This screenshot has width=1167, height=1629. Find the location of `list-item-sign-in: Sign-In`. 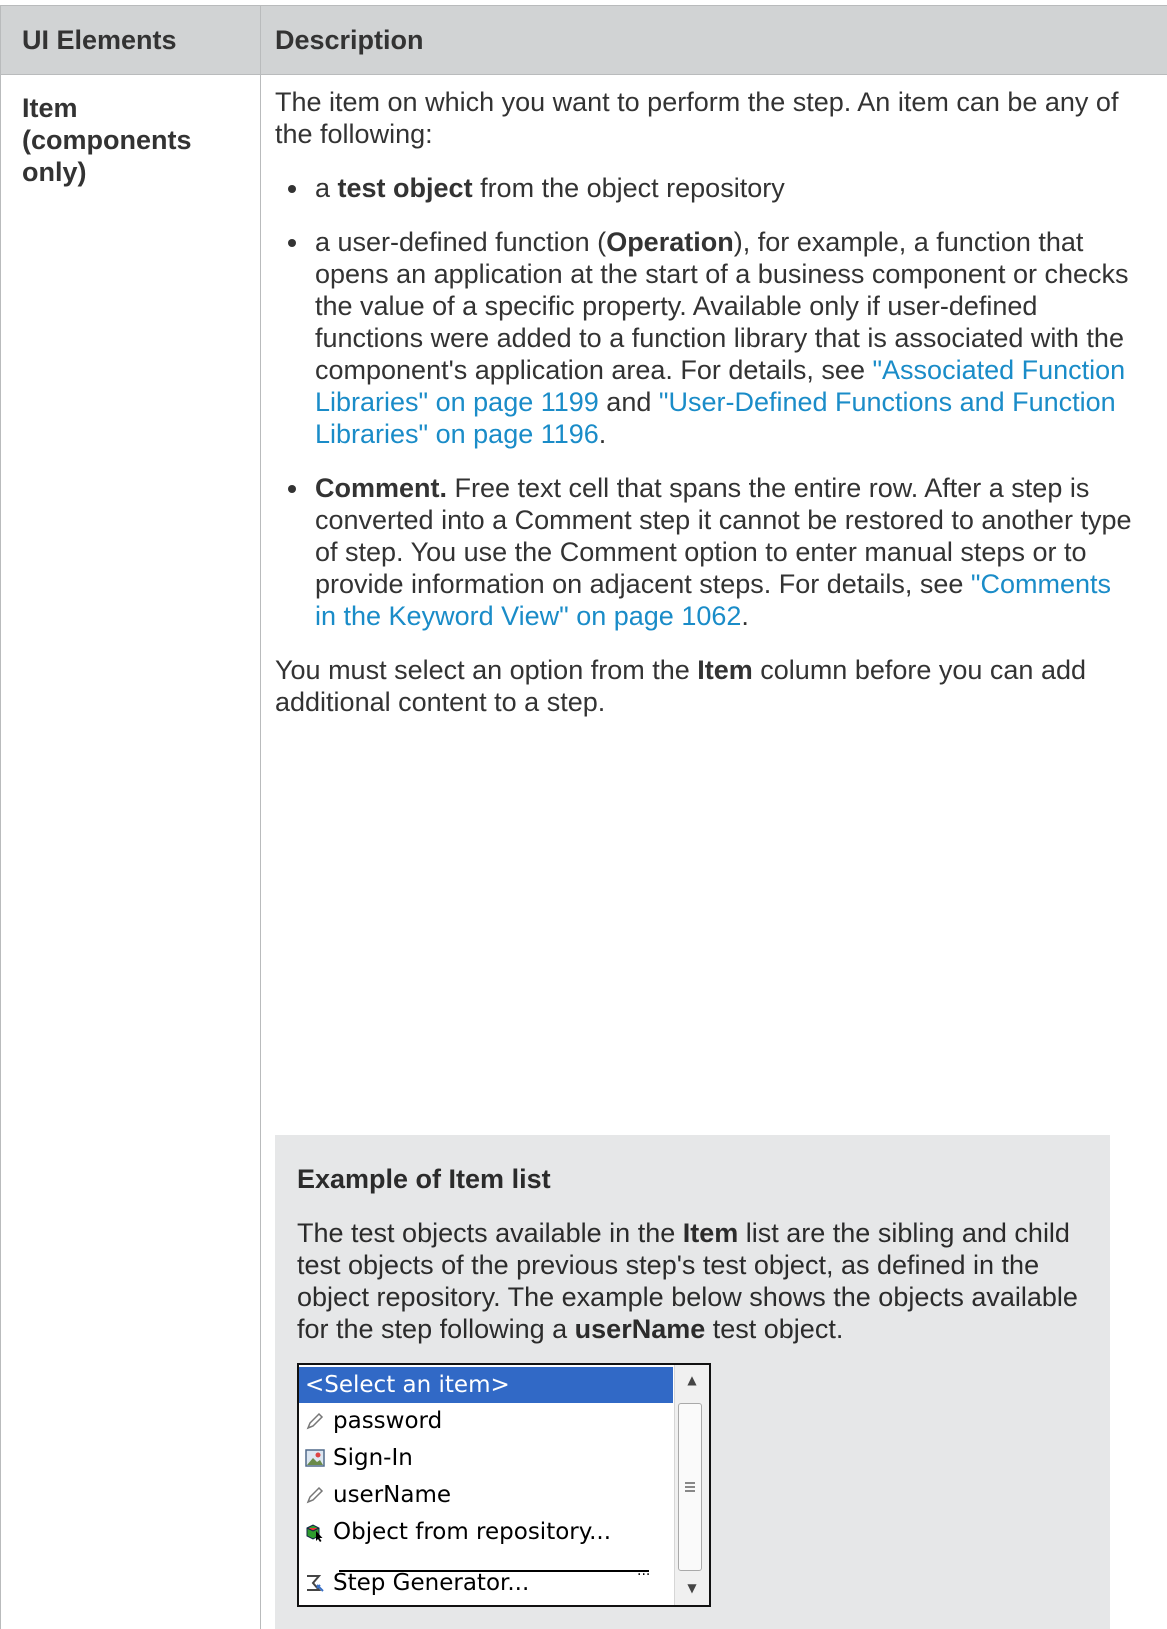

list-item-sign-in: Sign-In is located at coordinates (486, 1458).